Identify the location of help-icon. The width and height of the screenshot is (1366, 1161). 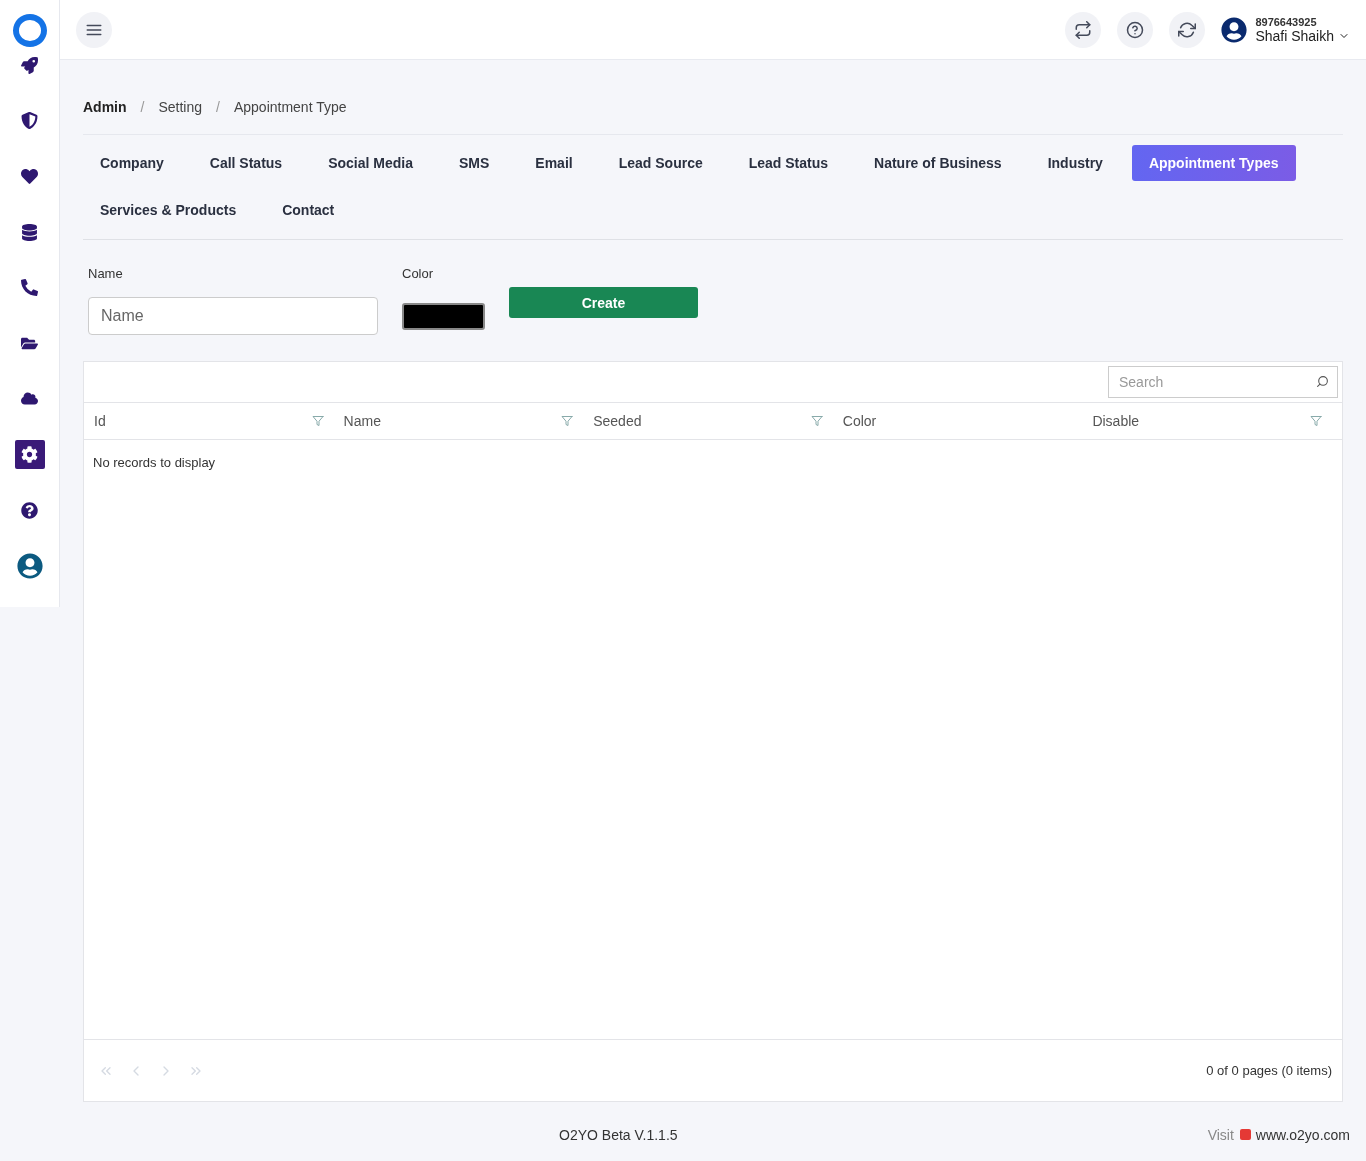
(1135, 29).